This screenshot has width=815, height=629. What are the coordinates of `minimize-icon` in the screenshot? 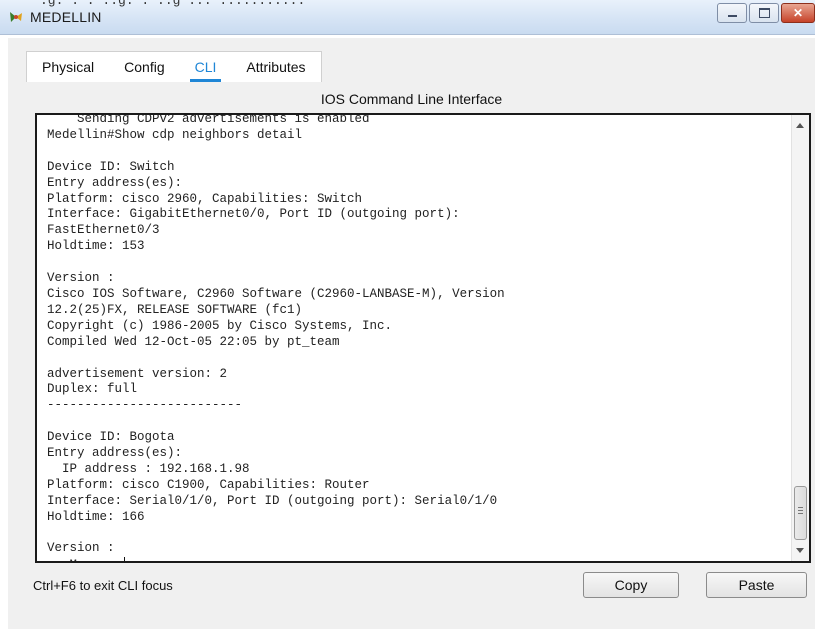 It's located at (732, 16).